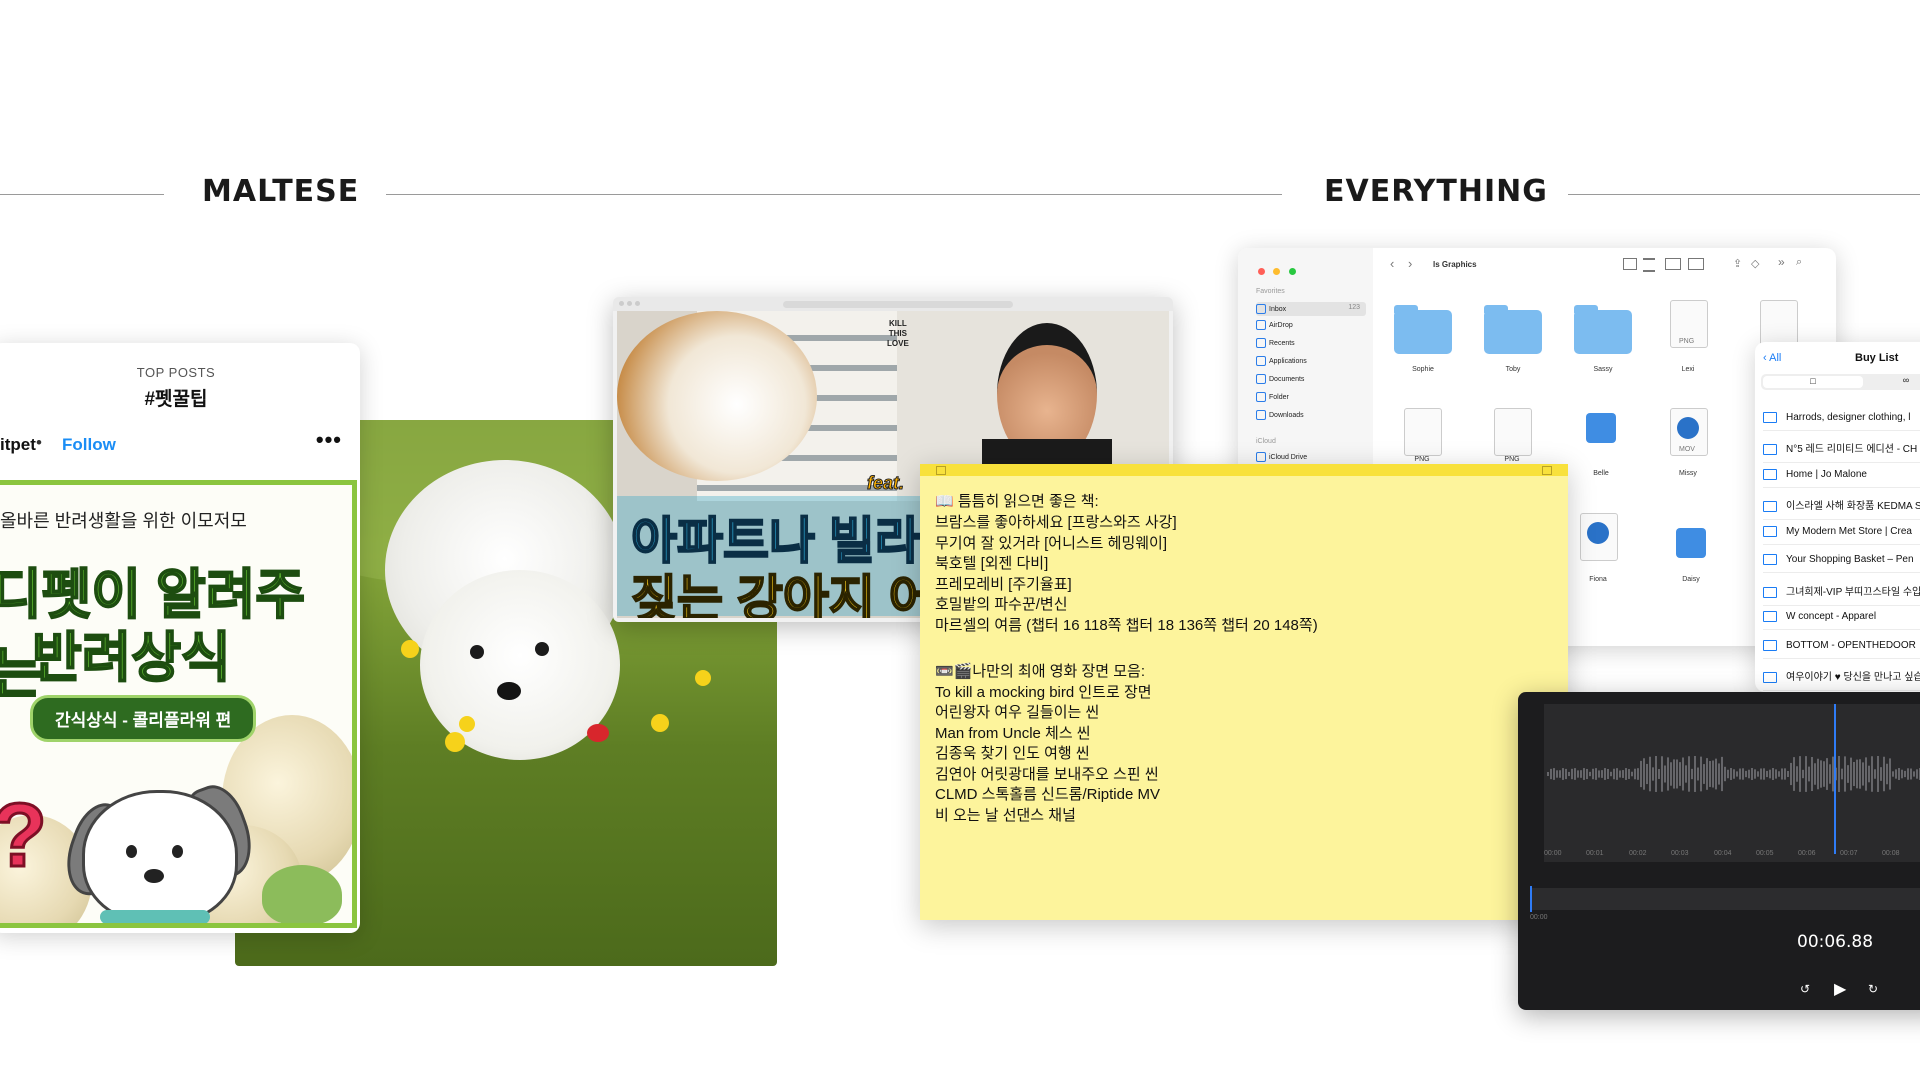 Image resolution: width=1920 pixels, height=1080 pixels. What do you see at coordinates (621, 303) in the screenshot?
I see `close-dot` at bounding box center [621, 303].